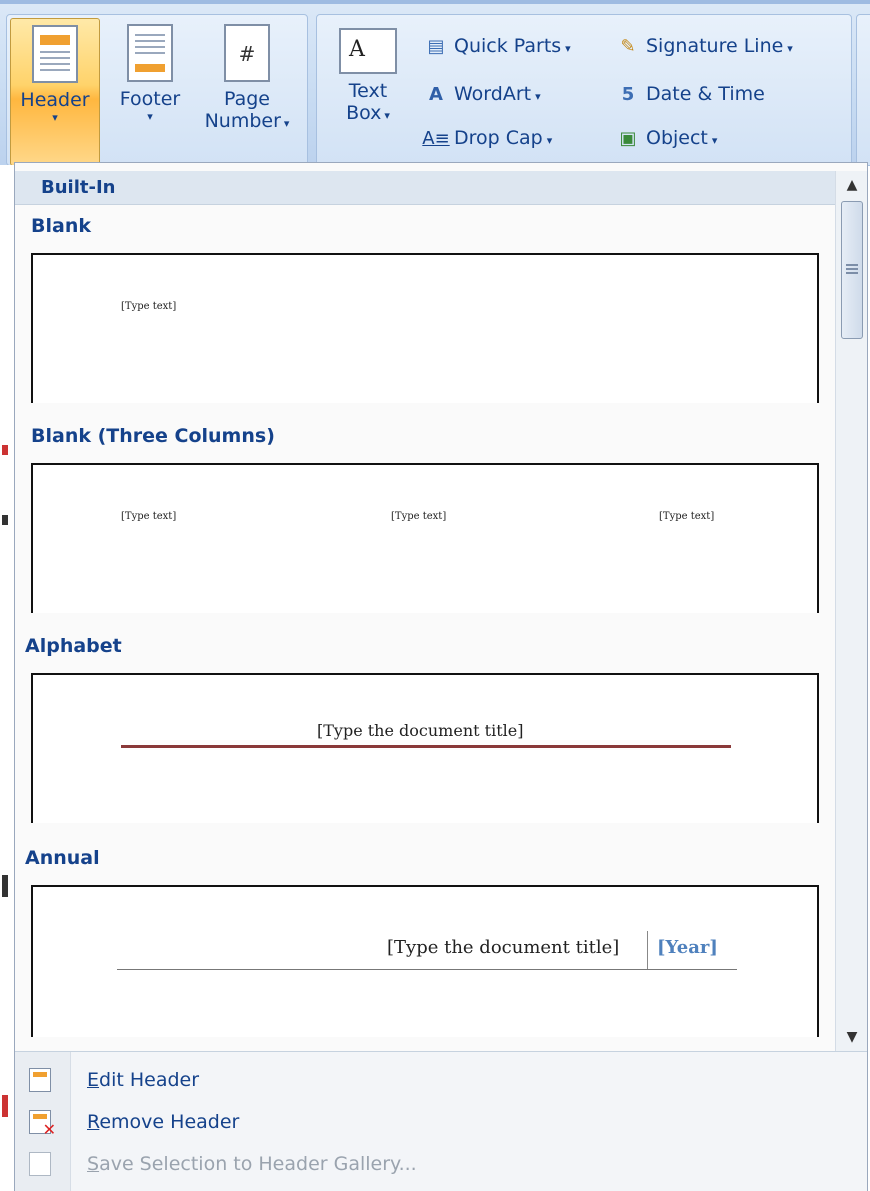  I want to click on wordart-label: WordArt, so click(493, 94).